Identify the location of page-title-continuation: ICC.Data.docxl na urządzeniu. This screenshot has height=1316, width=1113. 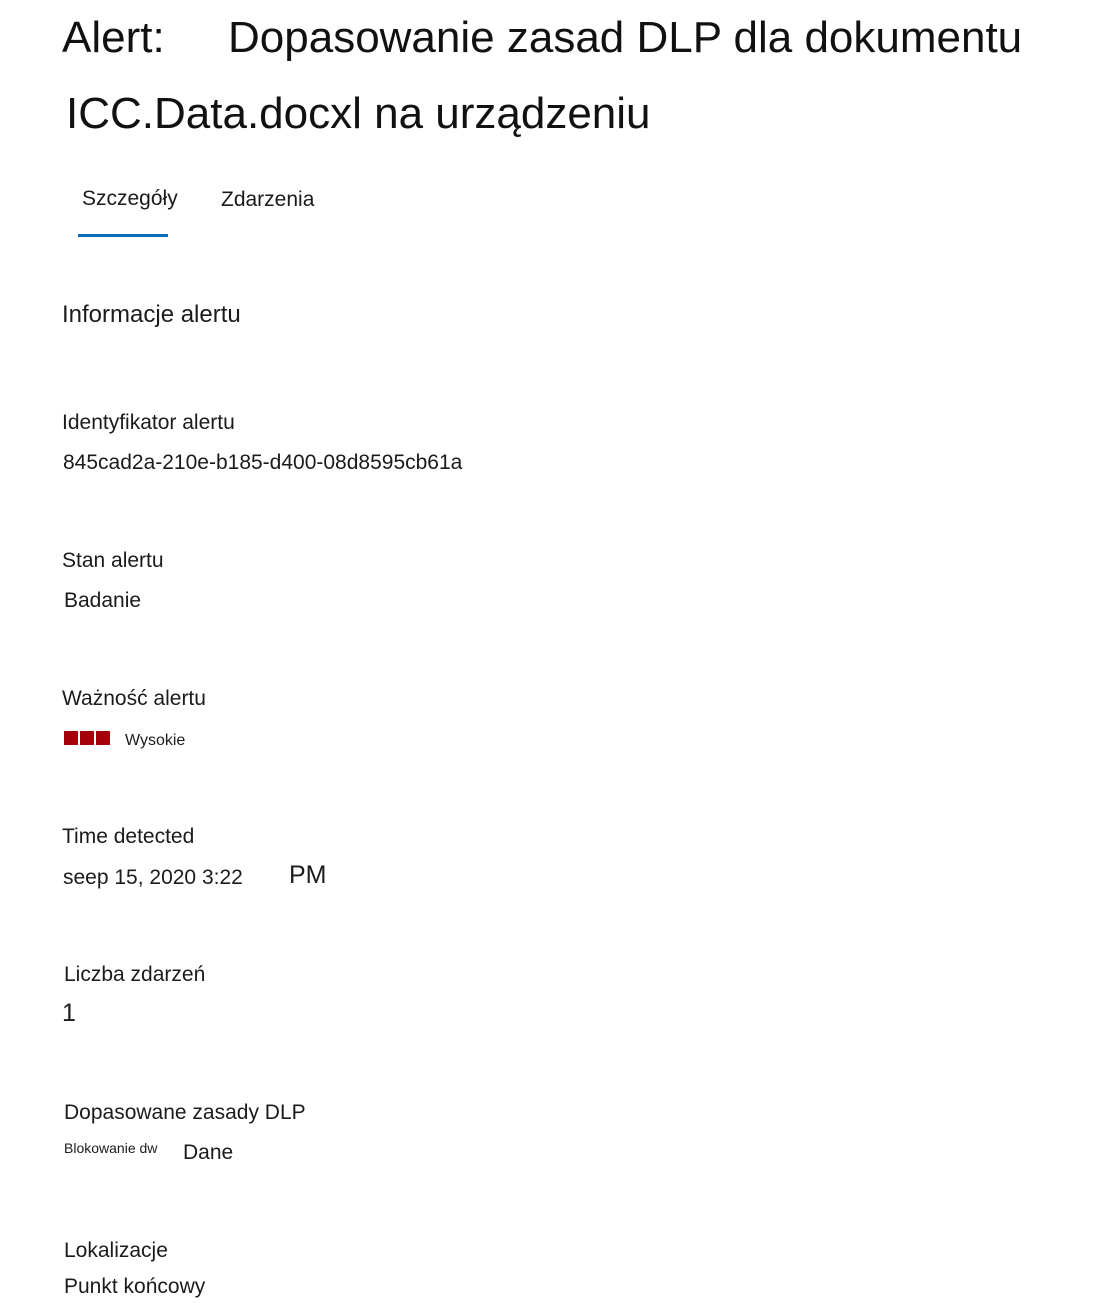
(358, 113).